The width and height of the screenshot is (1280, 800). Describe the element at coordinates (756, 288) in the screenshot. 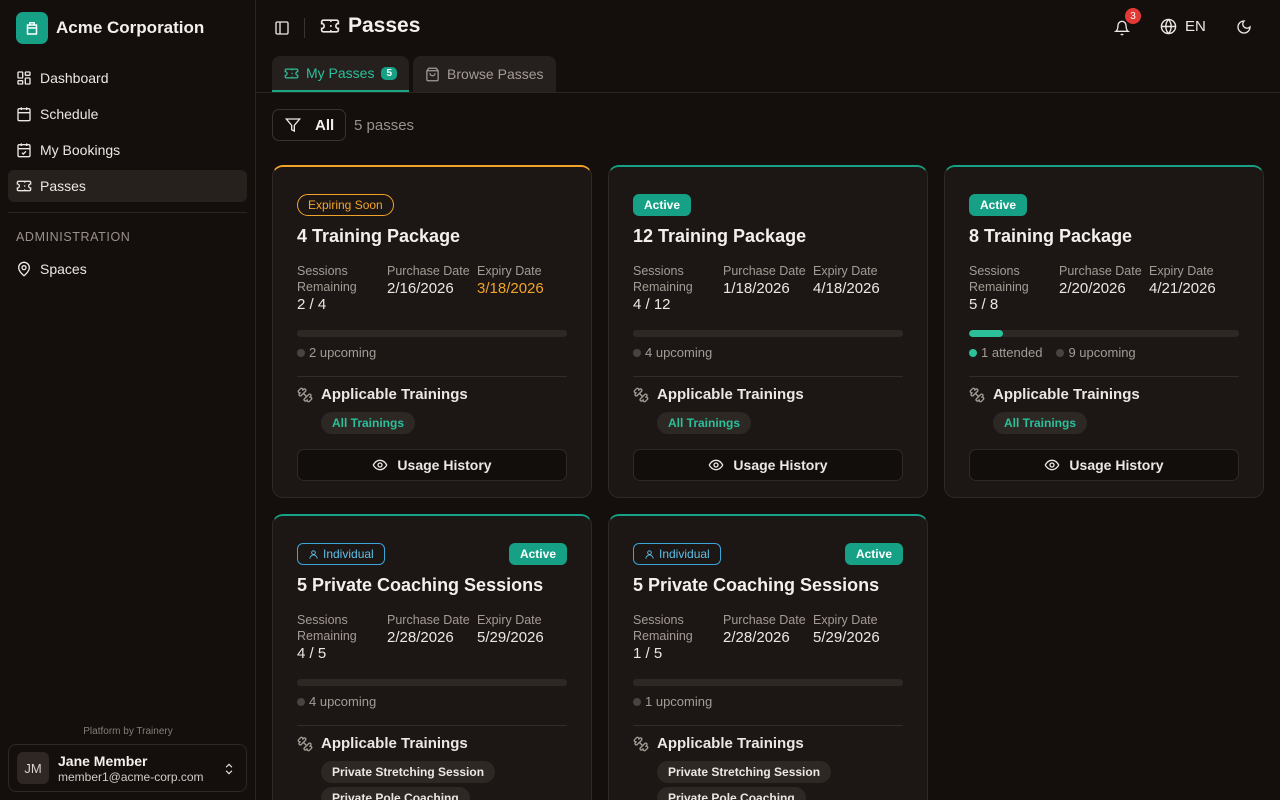

I see `purchase-date-value: 1/18/2026` at that location.